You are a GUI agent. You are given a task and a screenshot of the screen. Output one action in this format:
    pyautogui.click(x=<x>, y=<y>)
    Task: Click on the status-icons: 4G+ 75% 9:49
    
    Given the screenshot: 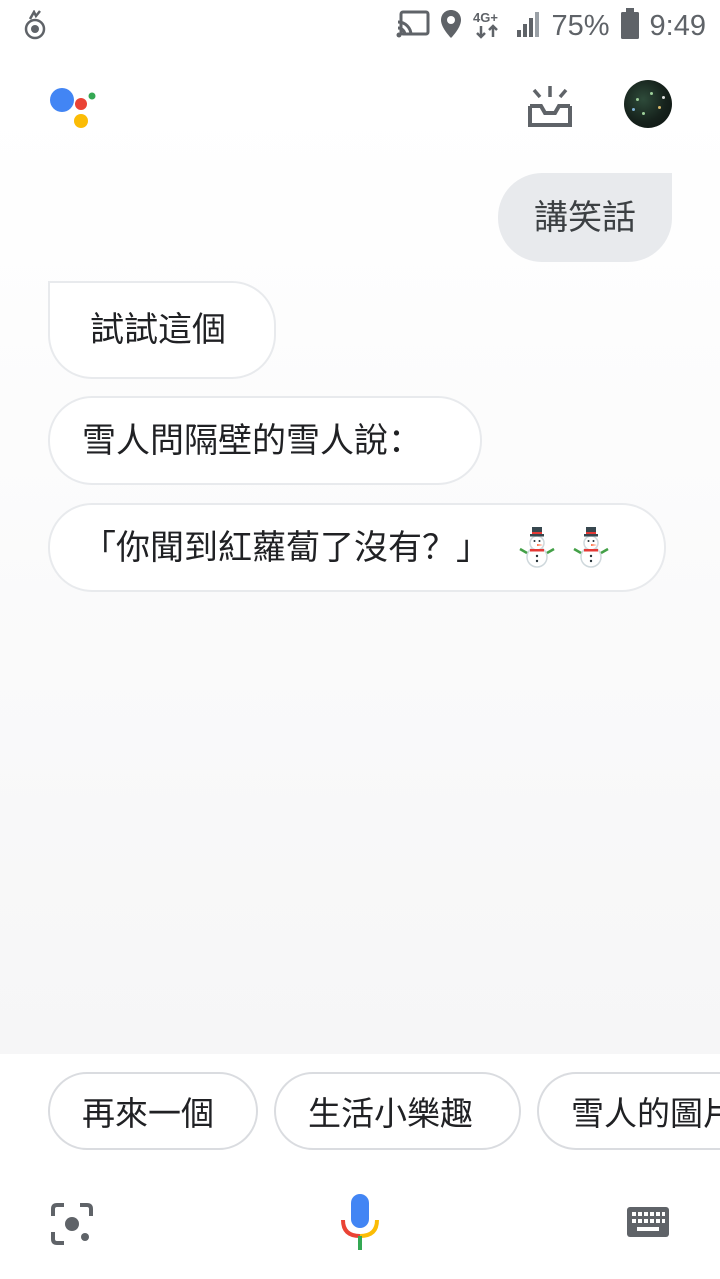 What is the action you would take?
    pyautogui.click(x=551, y=26)
    